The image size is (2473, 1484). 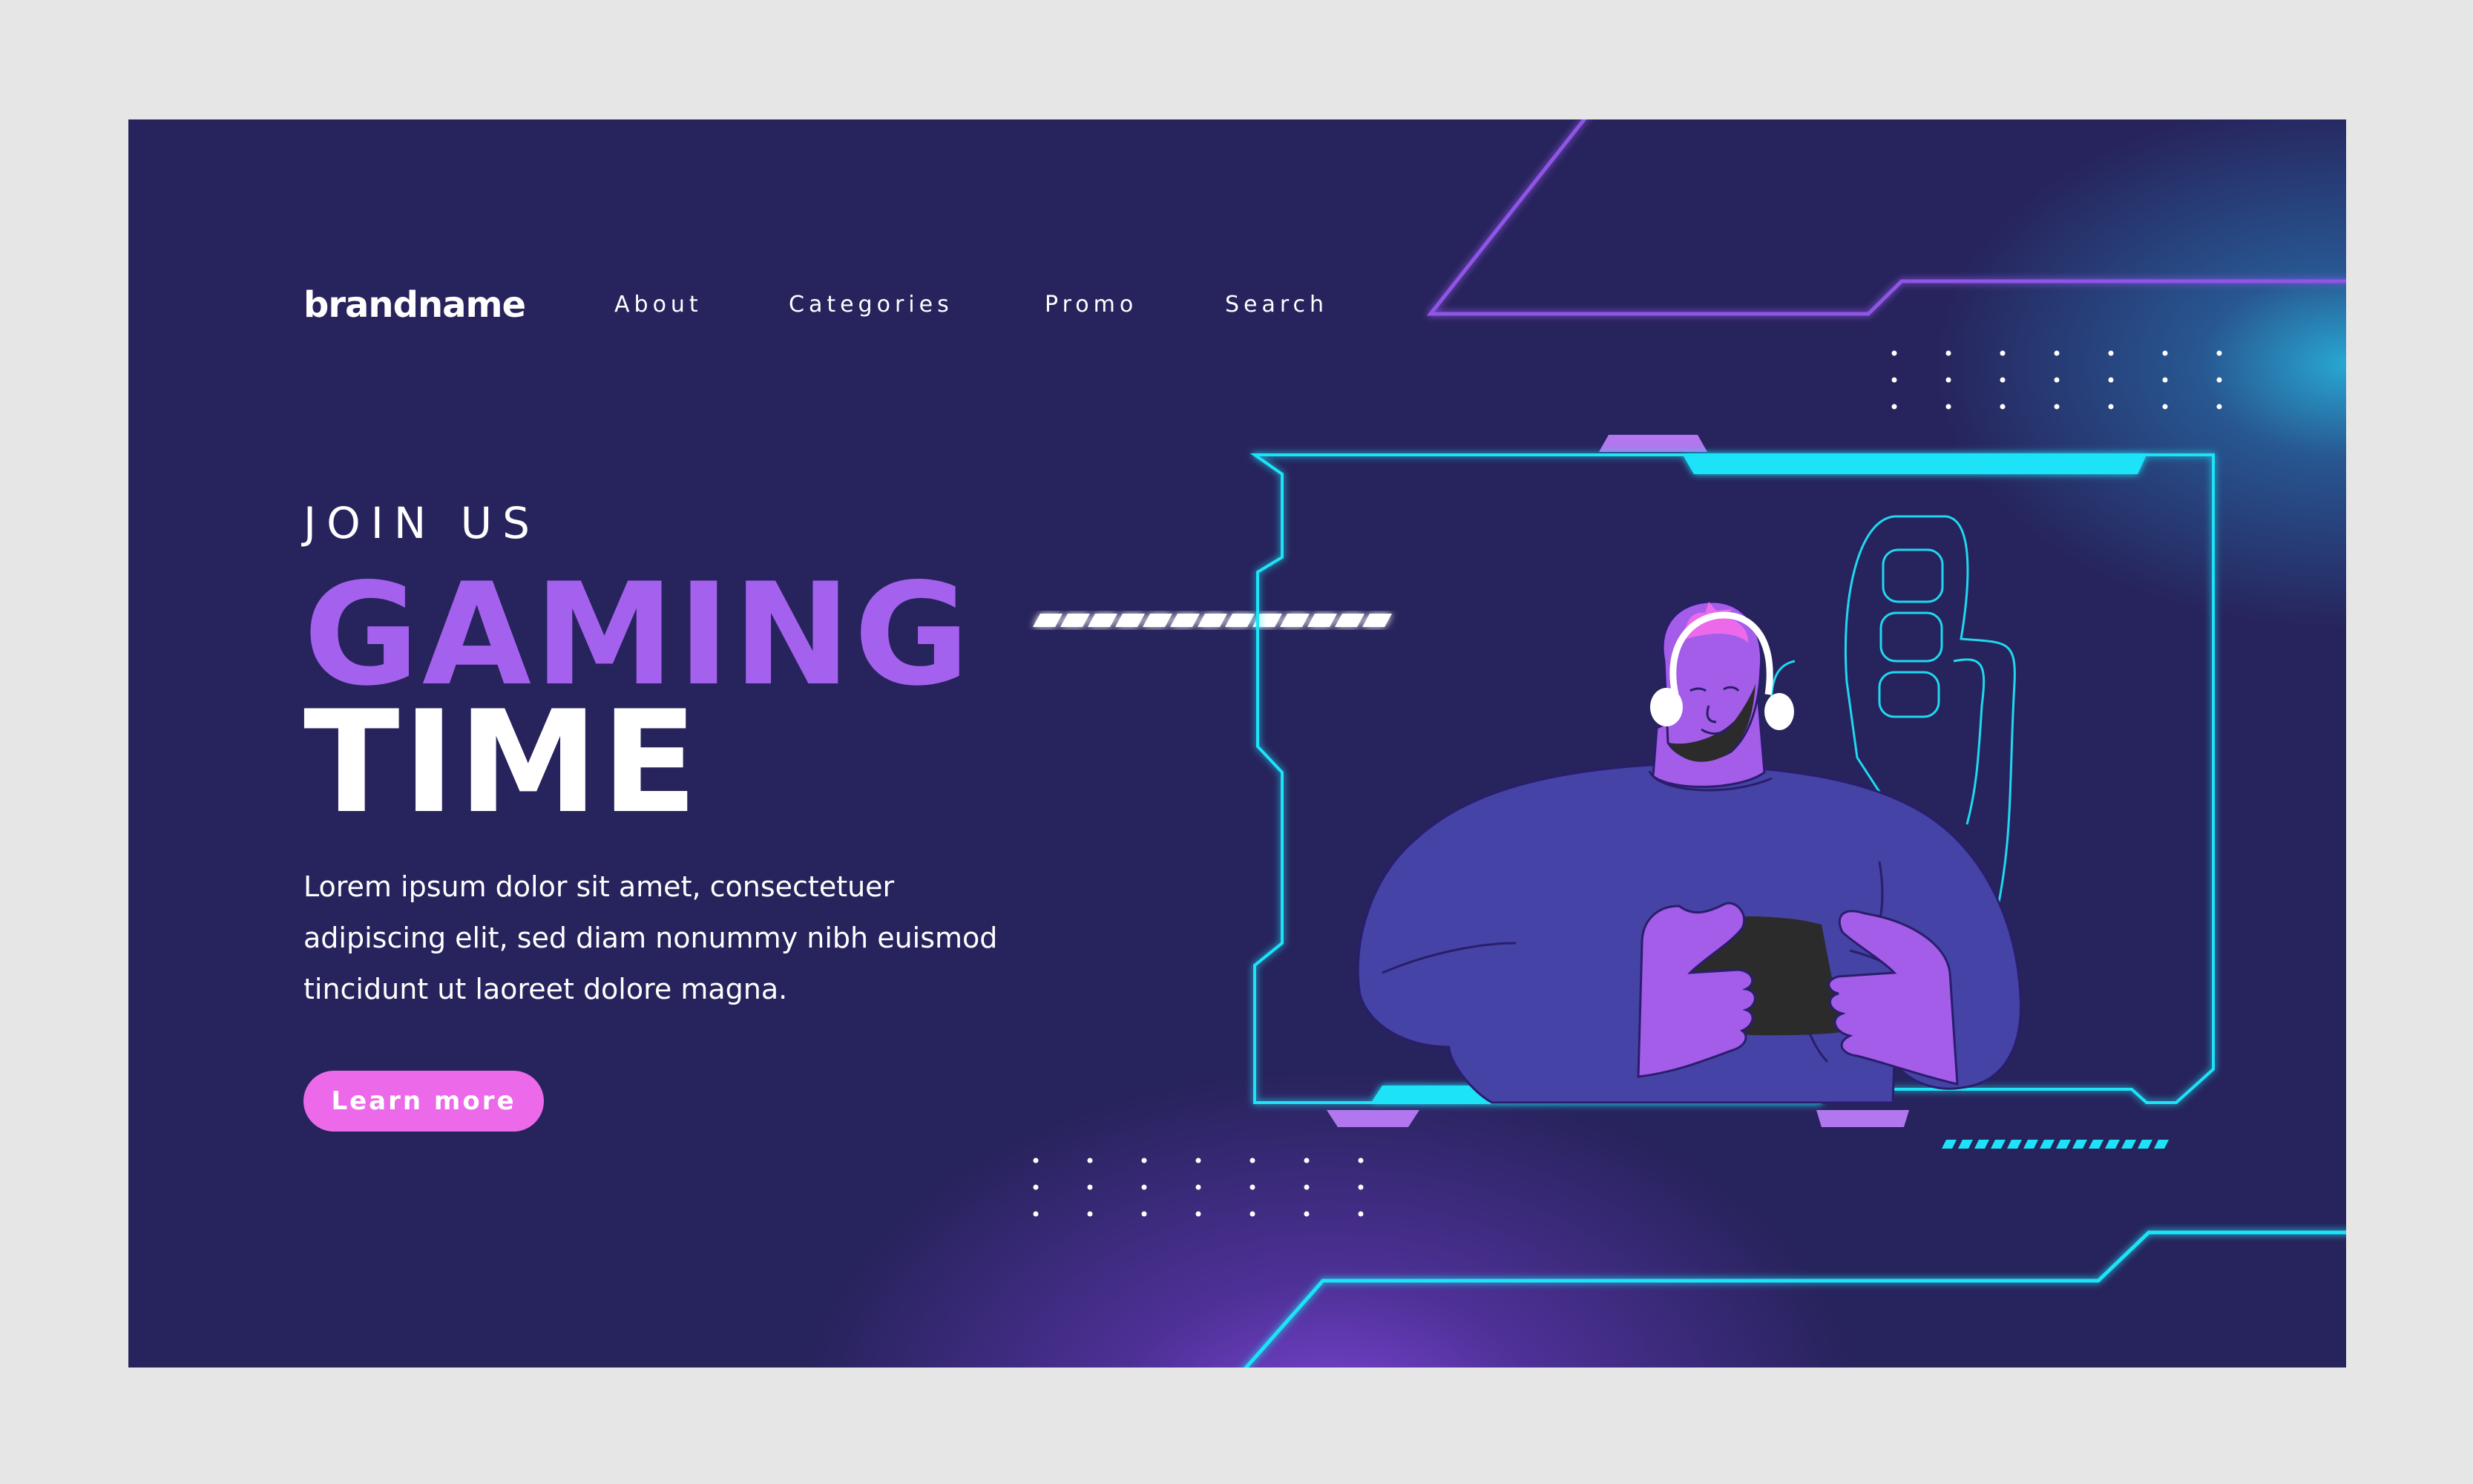 I want to click on nav-search: Search, so click(x=1276, y=305).